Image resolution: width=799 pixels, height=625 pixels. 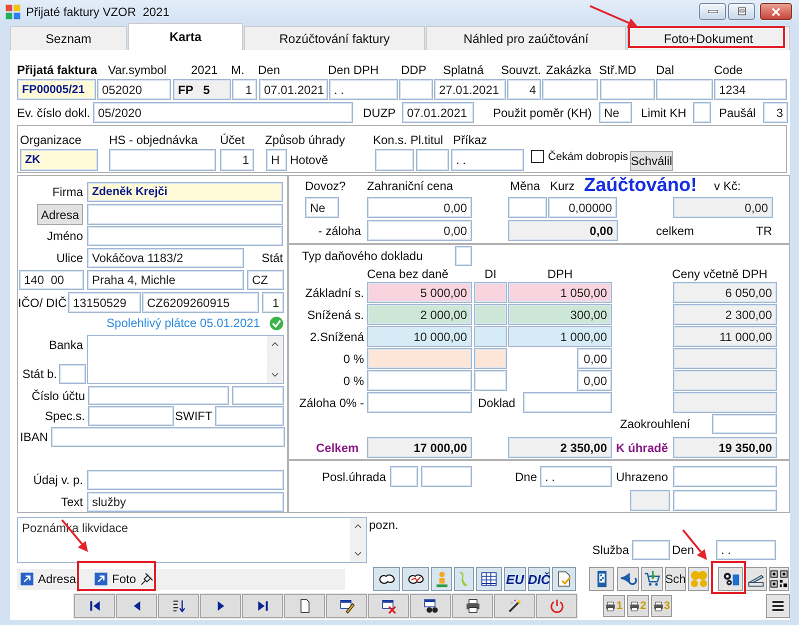 What do you see at coordinates (185, 502) in the screenshot?
I see `input-field: služby` at bounding box center [185, 502].